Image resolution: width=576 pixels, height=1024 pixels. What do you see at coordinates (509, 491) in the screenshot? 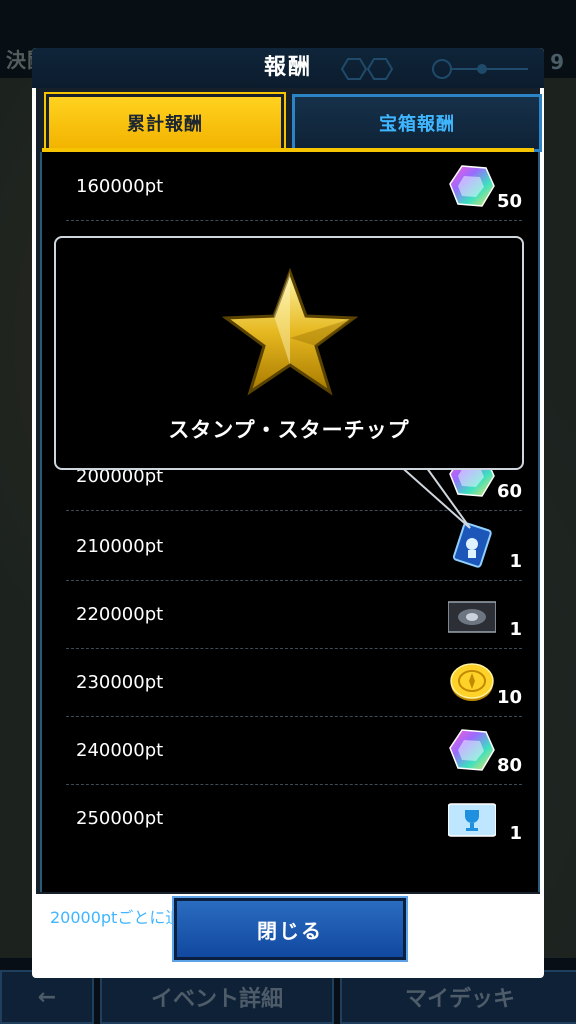
I see `reward-count: 60` at bounding box center [509, 491].